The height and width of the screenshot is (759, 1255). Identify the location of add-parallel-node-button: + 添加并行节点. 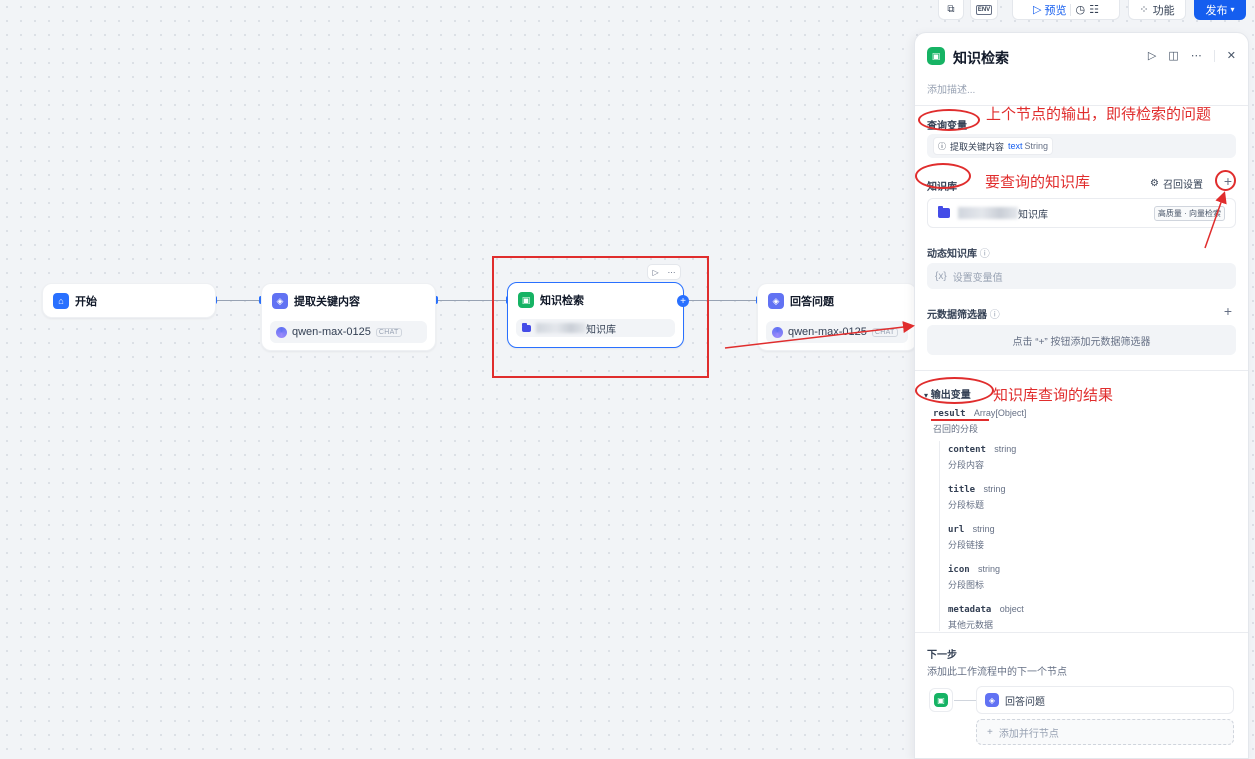
(1105, 732).